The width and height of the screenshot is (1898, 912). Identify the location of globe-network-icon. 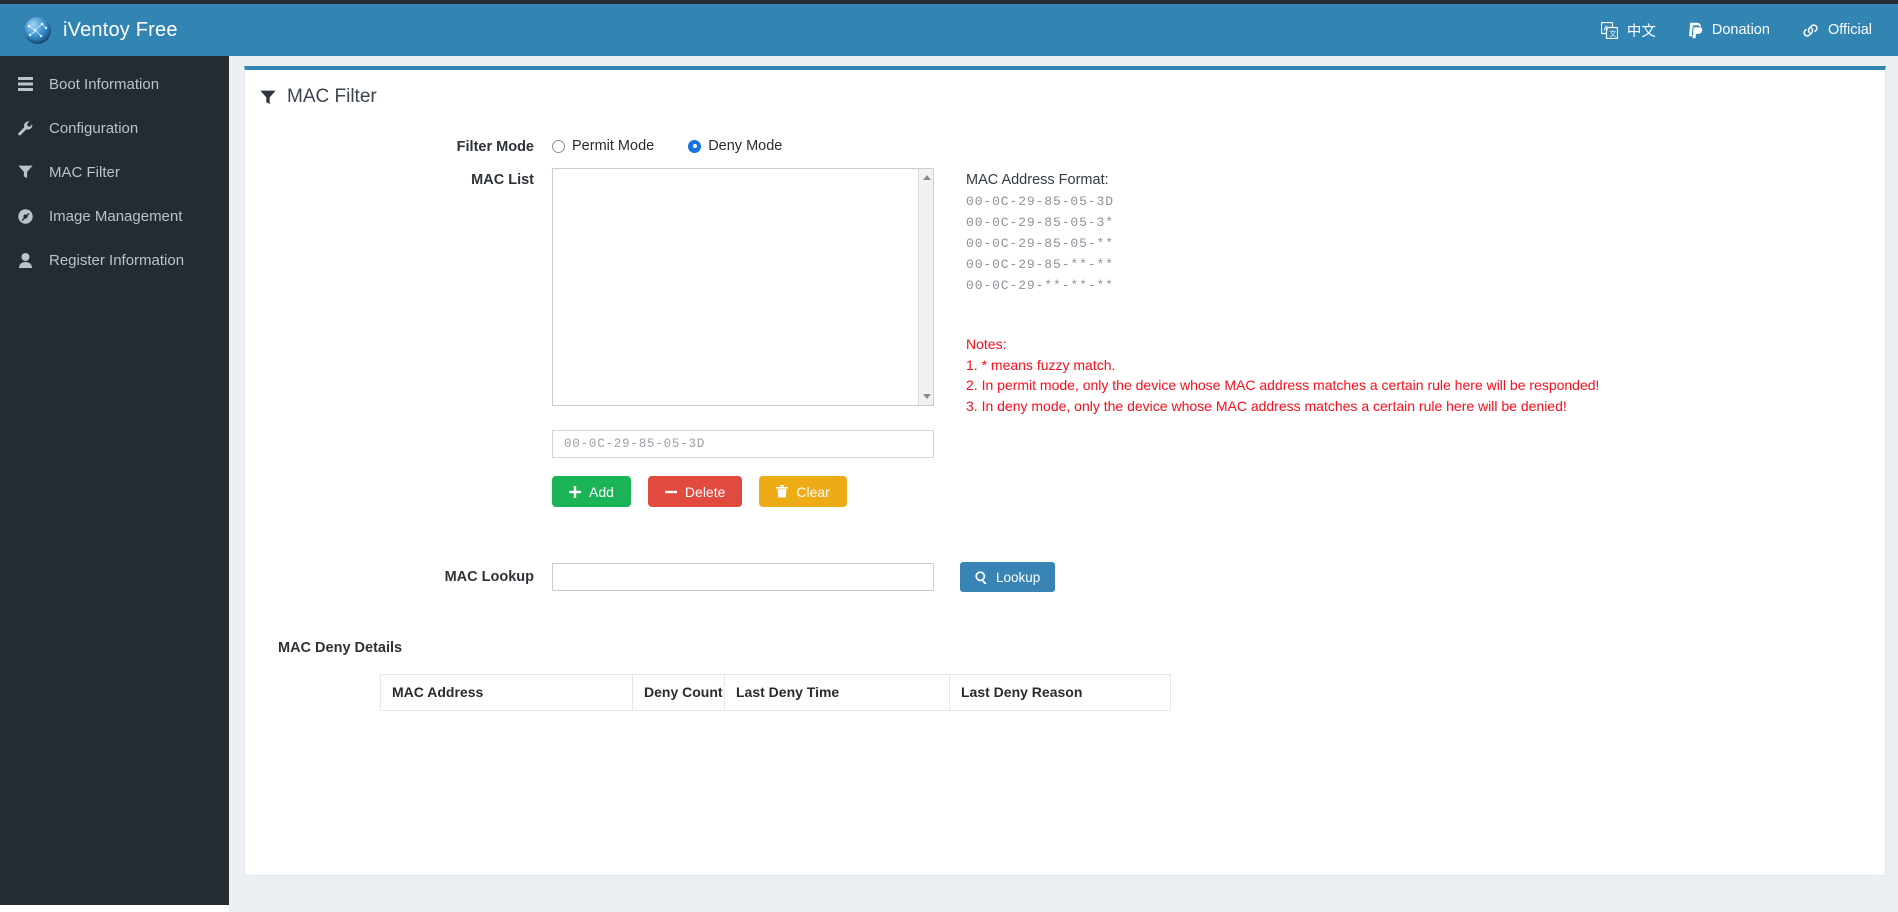
(37, 30).